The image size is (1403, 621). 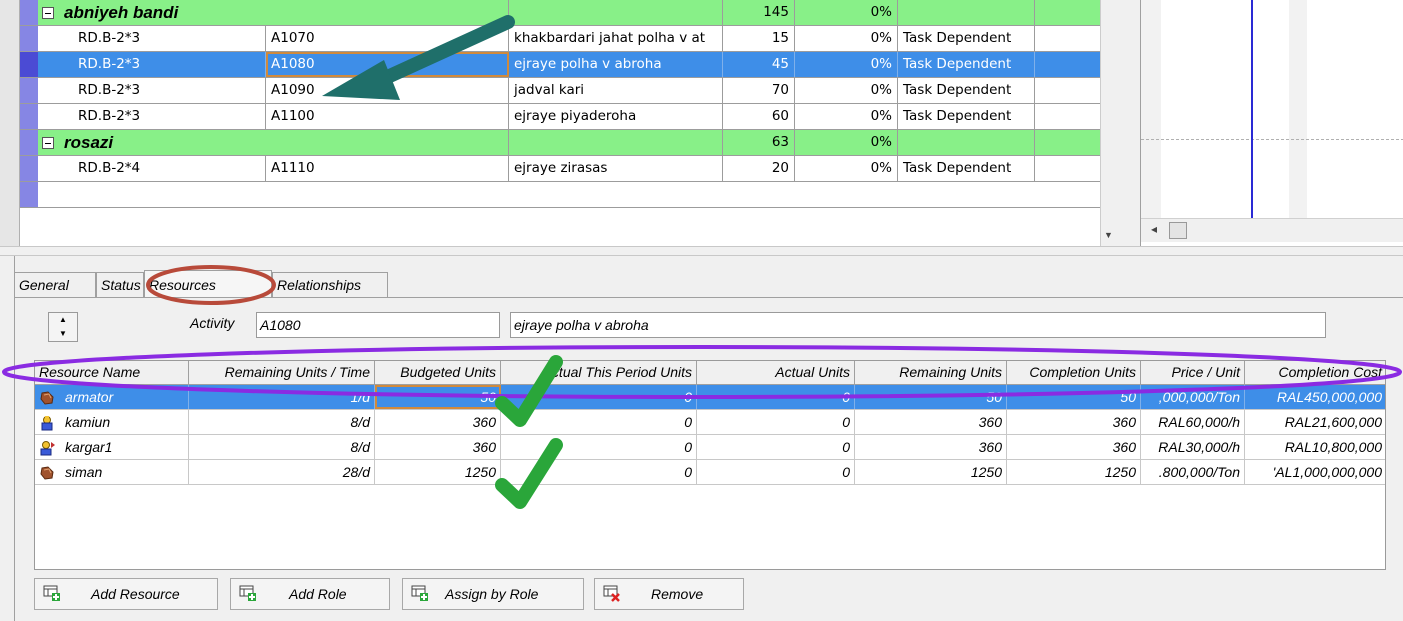 What do you see at coordinates (599, 373) in the screenshot?
I see `col-actual-this-period-units-header: Actual This Period Units` at bounding box center [599, 373].